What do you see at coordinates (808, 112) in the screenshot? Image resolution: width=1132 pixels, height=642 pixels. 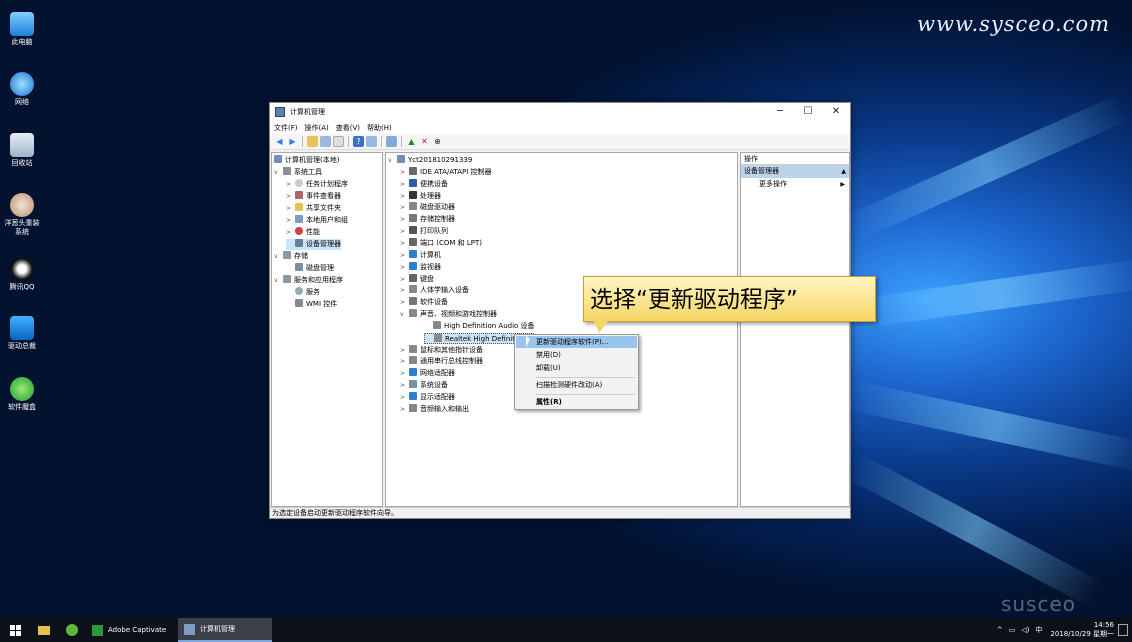 I see `maximize-button: ☐` at bounding box center [808, 112].